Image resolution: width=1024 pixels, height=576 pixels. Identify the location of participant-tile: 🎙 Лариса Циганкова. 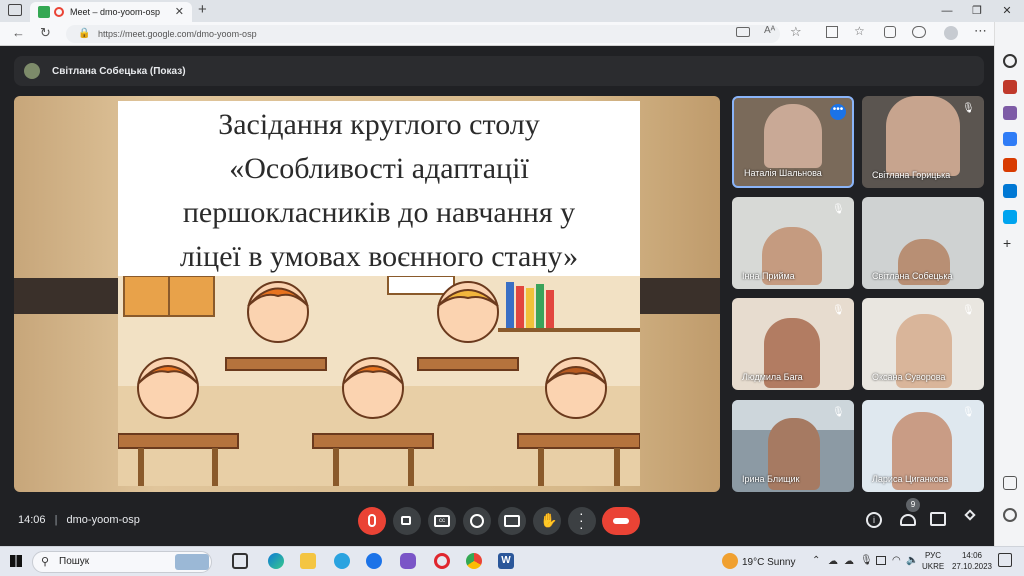
(923, 446).